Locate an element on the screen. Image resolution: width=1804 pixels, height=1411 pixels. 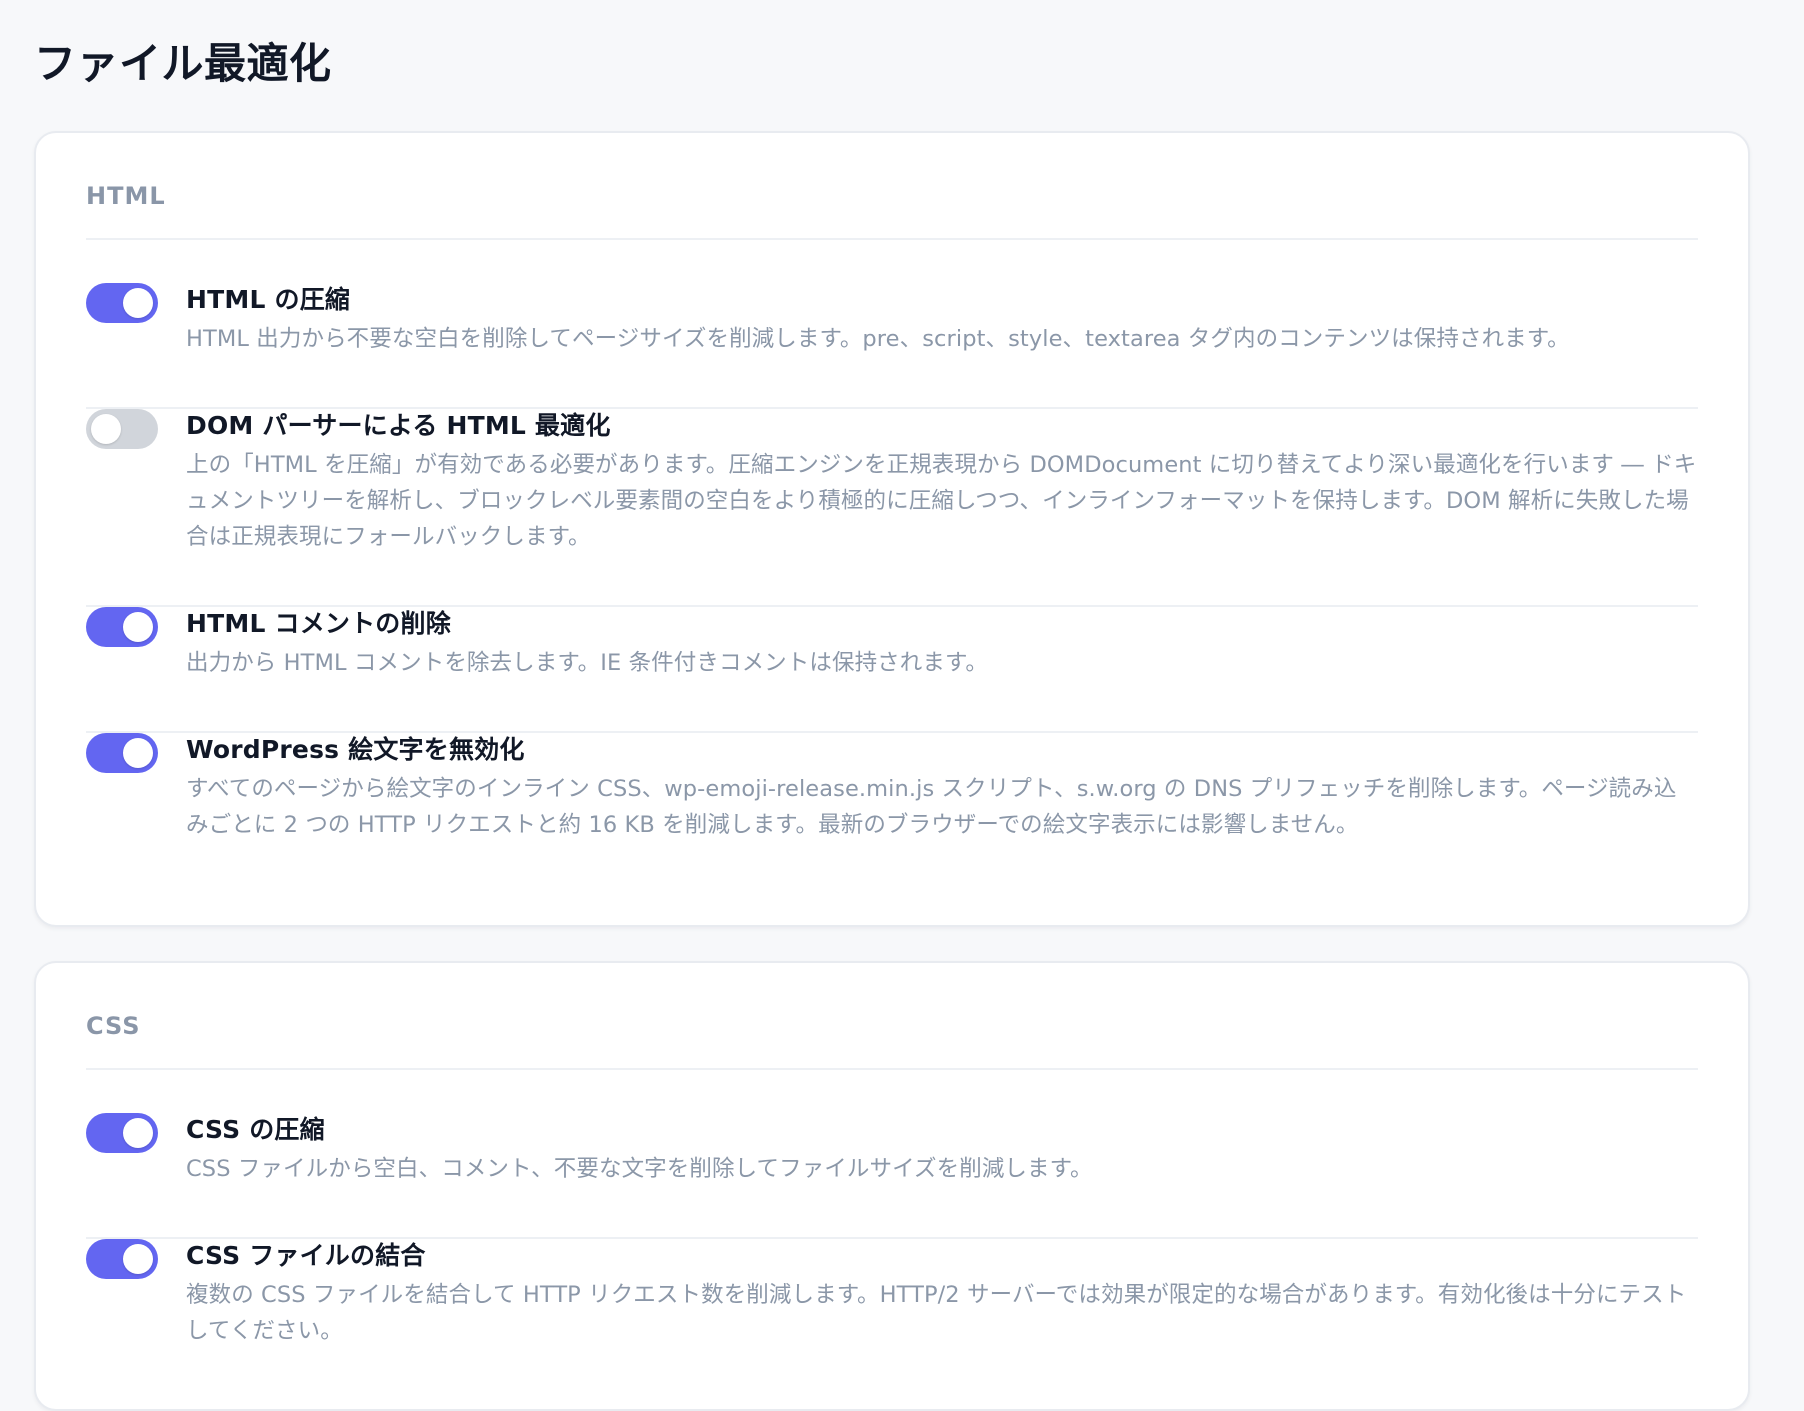
dom-parser-toggle is located at coordinates (122, 429).